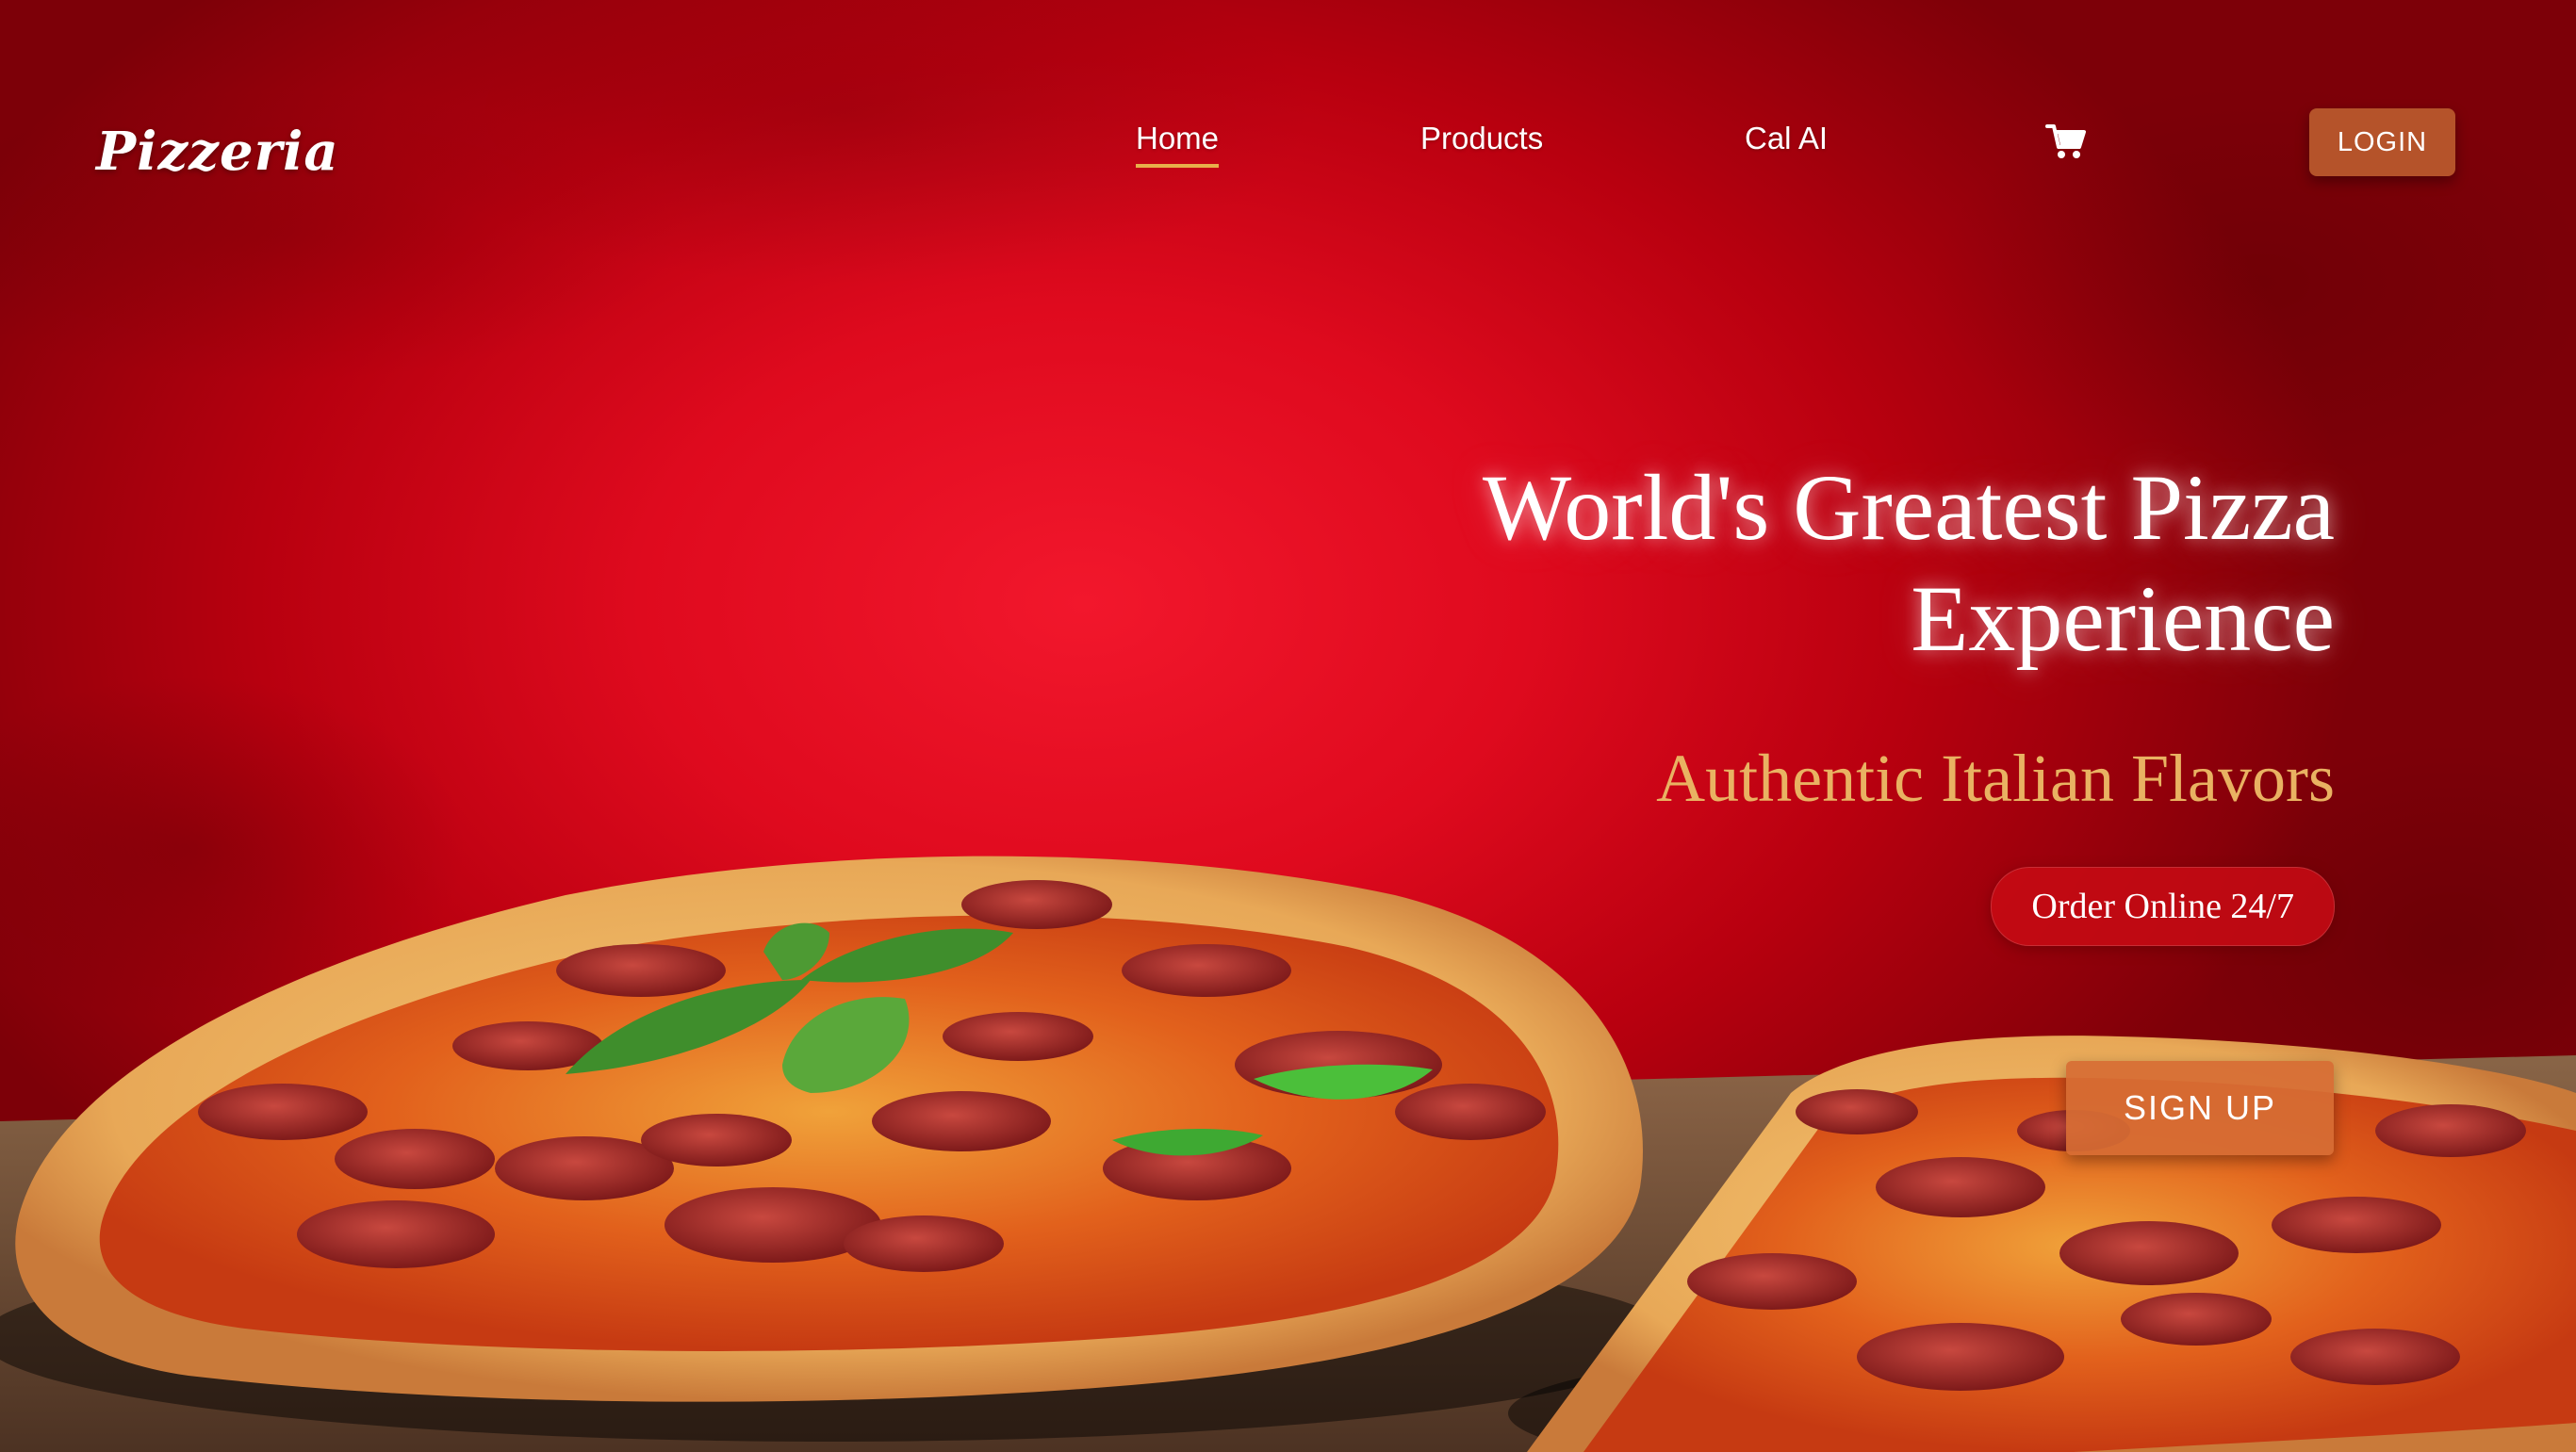  I want to click on login-button: LOGIN, so click(2382, 142).